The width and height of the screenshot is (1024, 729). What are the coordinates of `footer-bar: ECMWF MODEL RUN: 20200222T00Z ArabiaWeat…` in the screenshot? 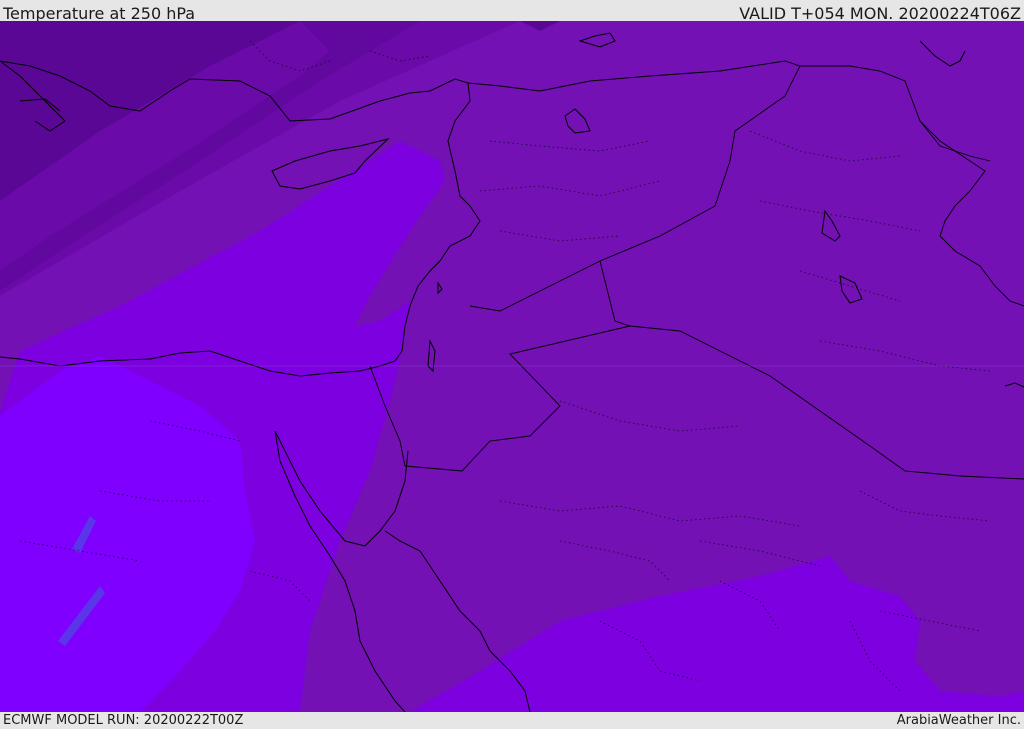 It's located at (512, 720).